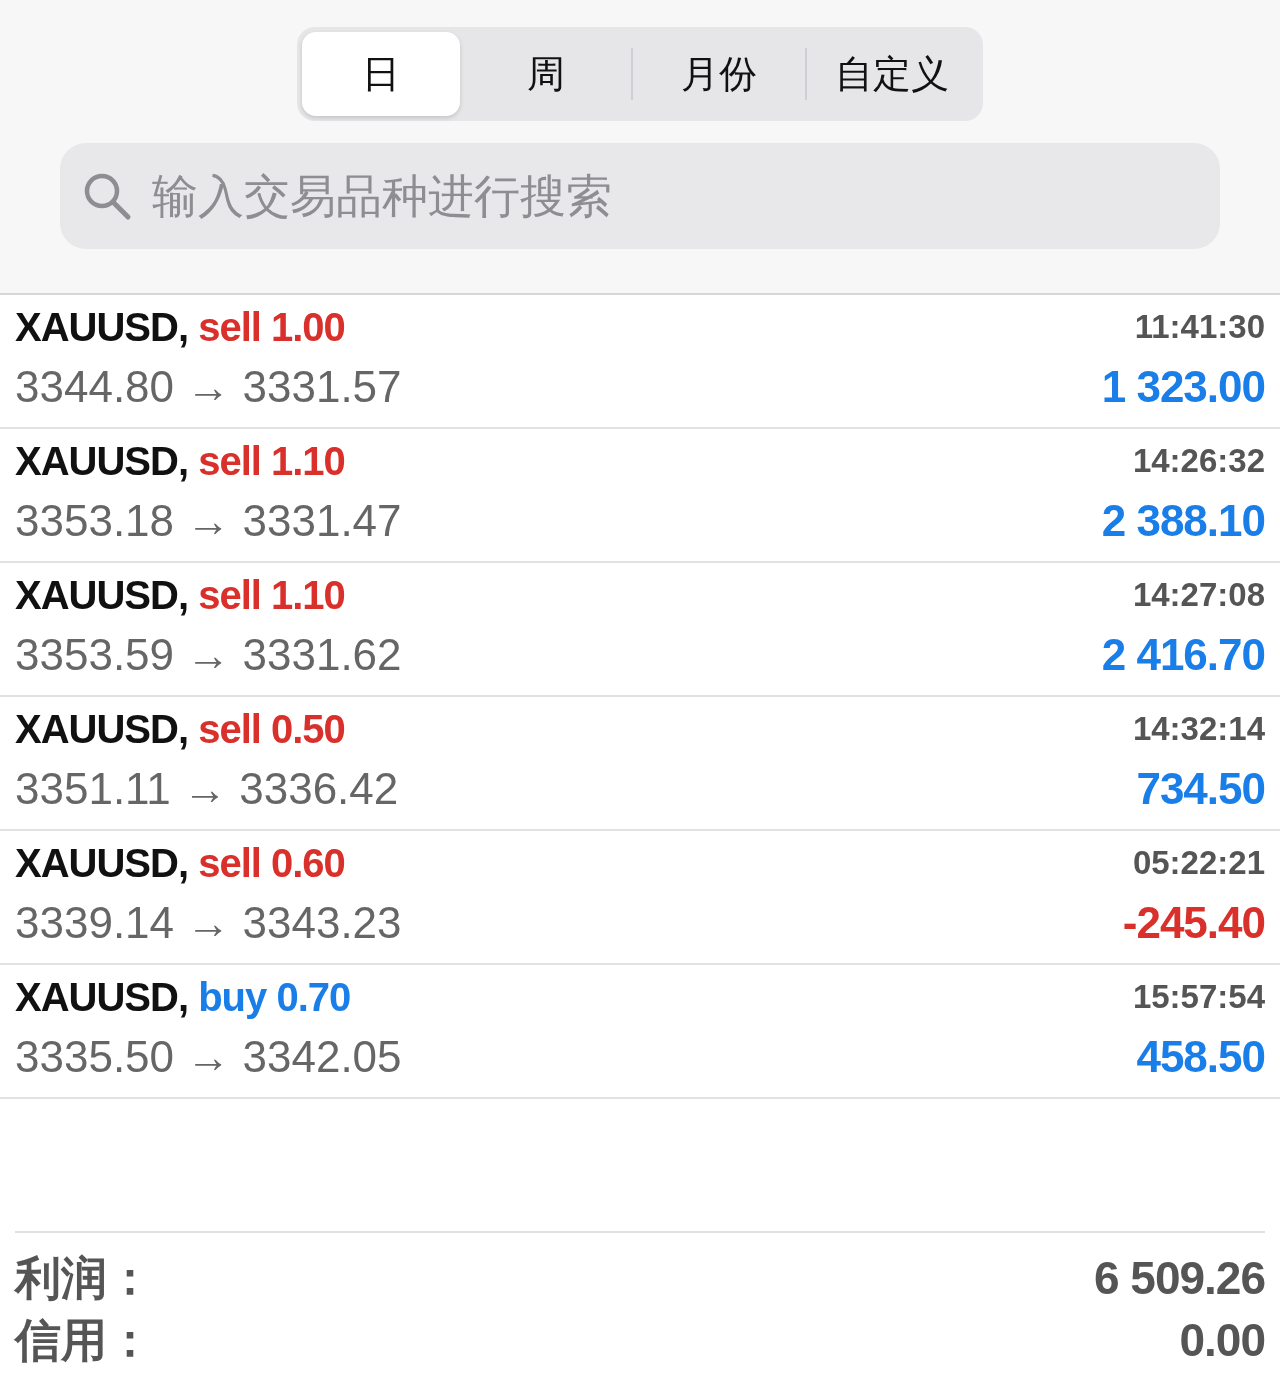  What do you see at coordinates (84, 1278) in the screenshot?
I see `summary-label: 利润：` at bounding box center [84, 1278].